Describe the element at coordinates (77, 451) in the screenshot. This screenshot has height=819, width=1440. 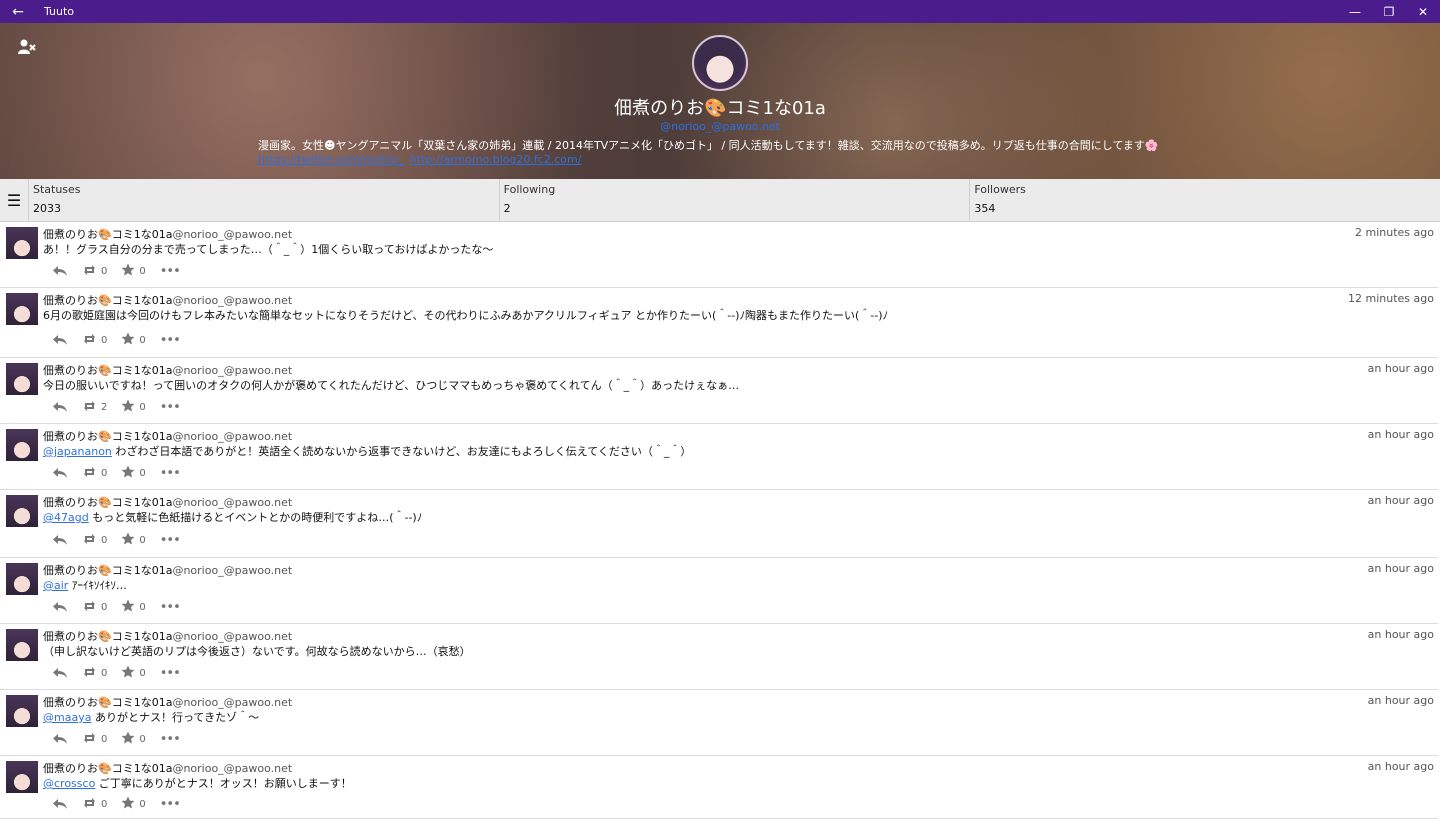
I see `mention-link: @japananon` at that location.